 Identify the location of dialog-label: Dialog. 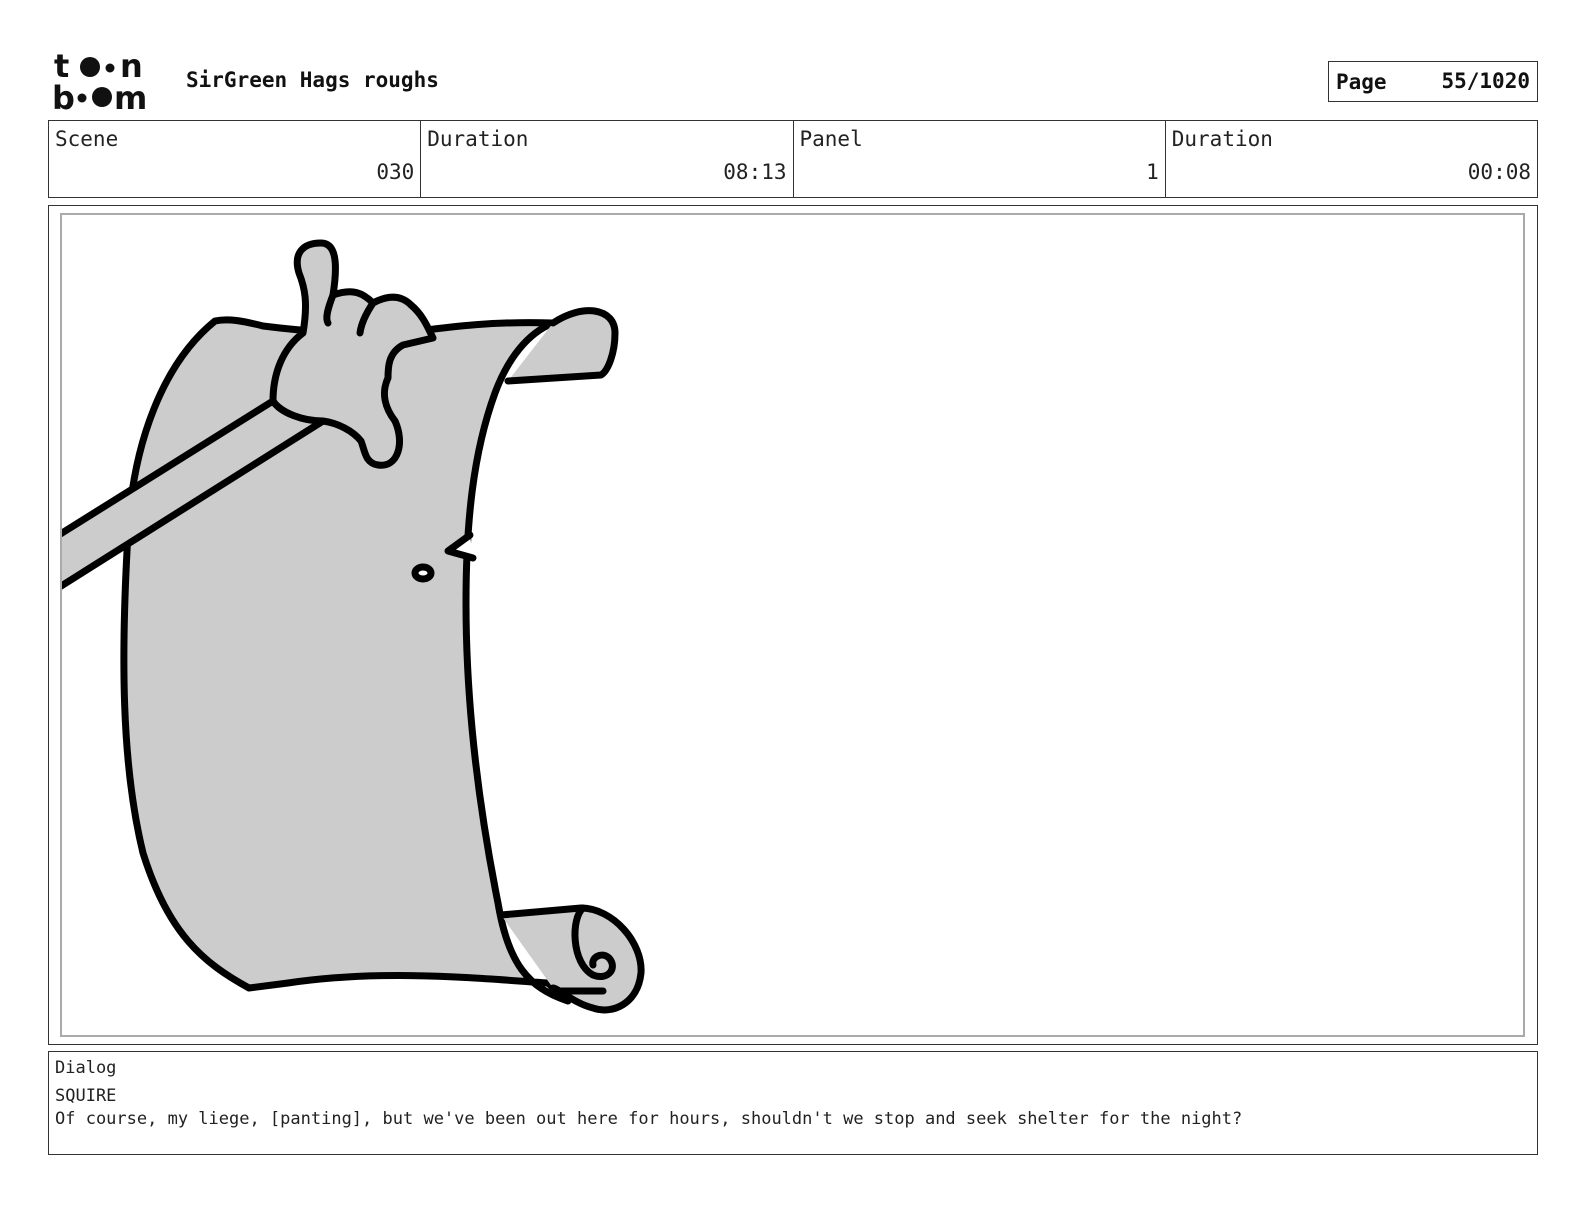
(86, 1068).